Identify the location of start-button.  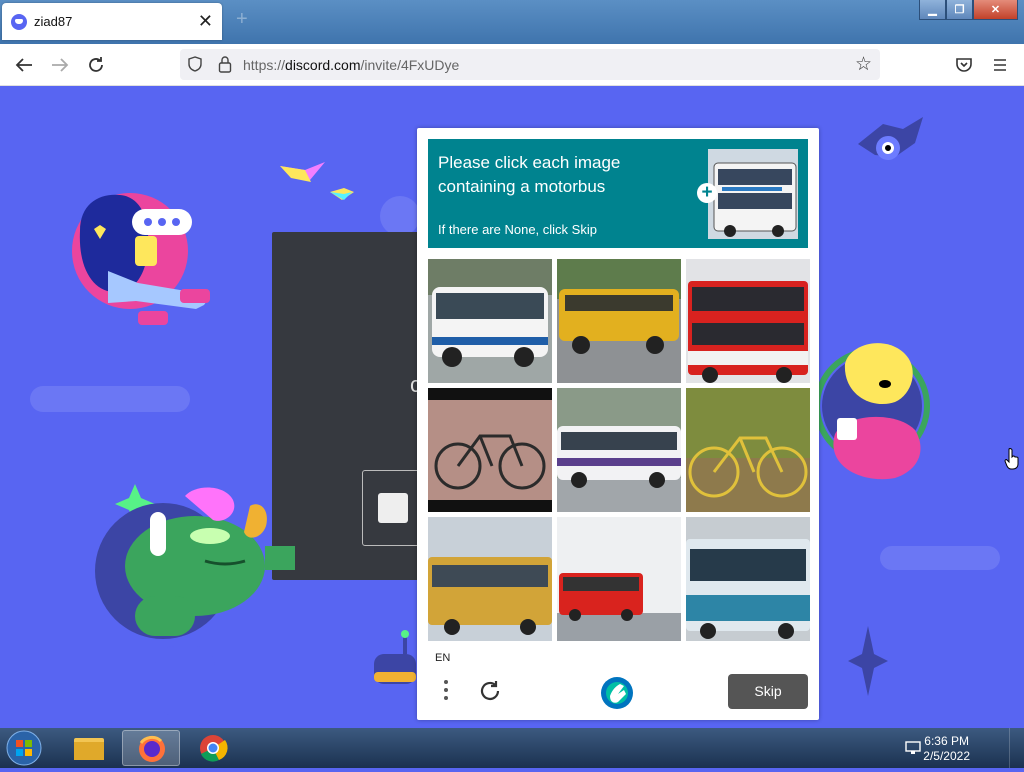
(24, 748).